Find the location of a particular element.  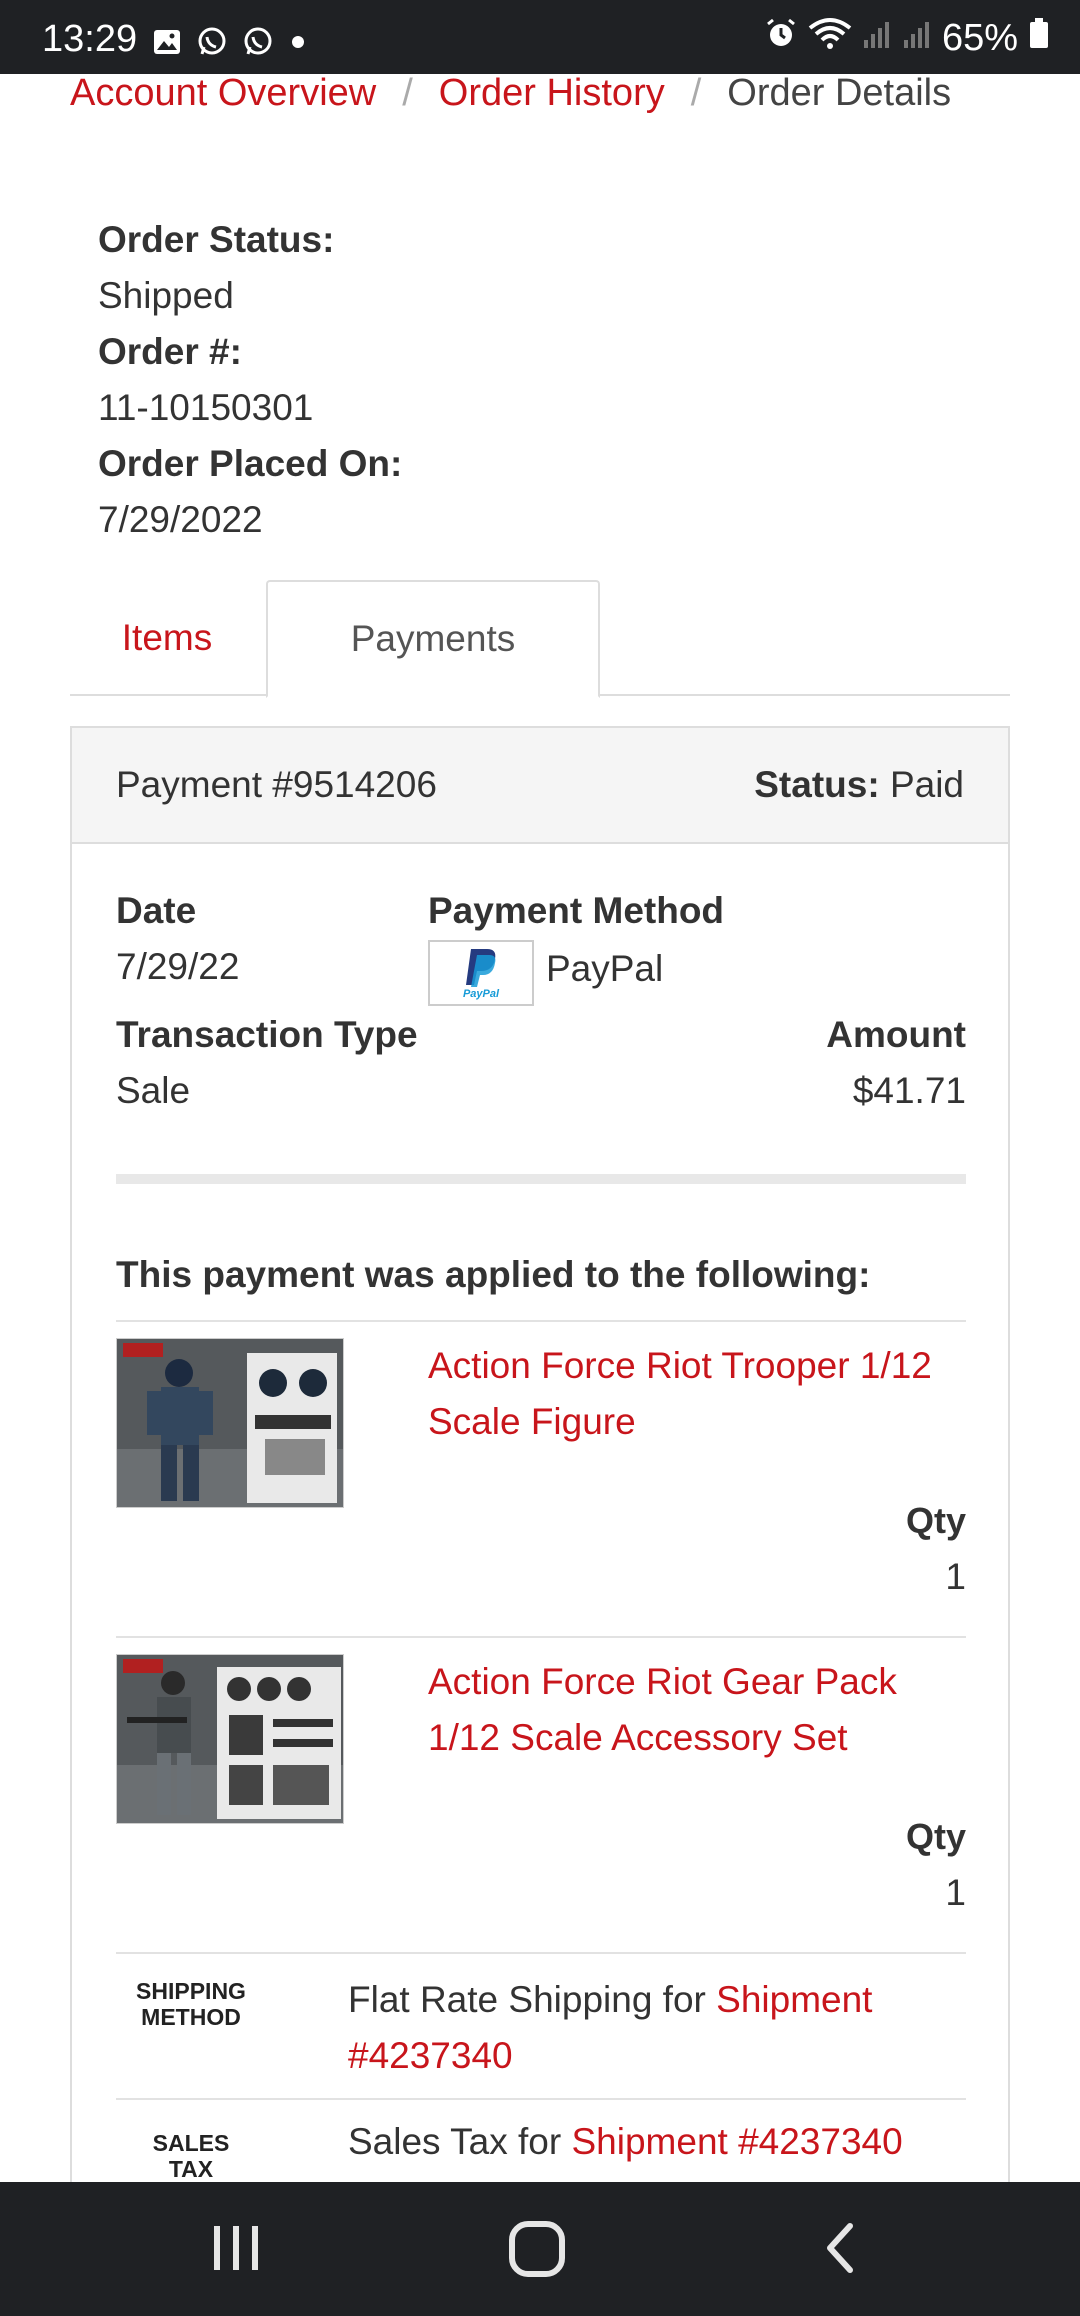

order-status-label: Order Status: is located at coordinates (216, 239).